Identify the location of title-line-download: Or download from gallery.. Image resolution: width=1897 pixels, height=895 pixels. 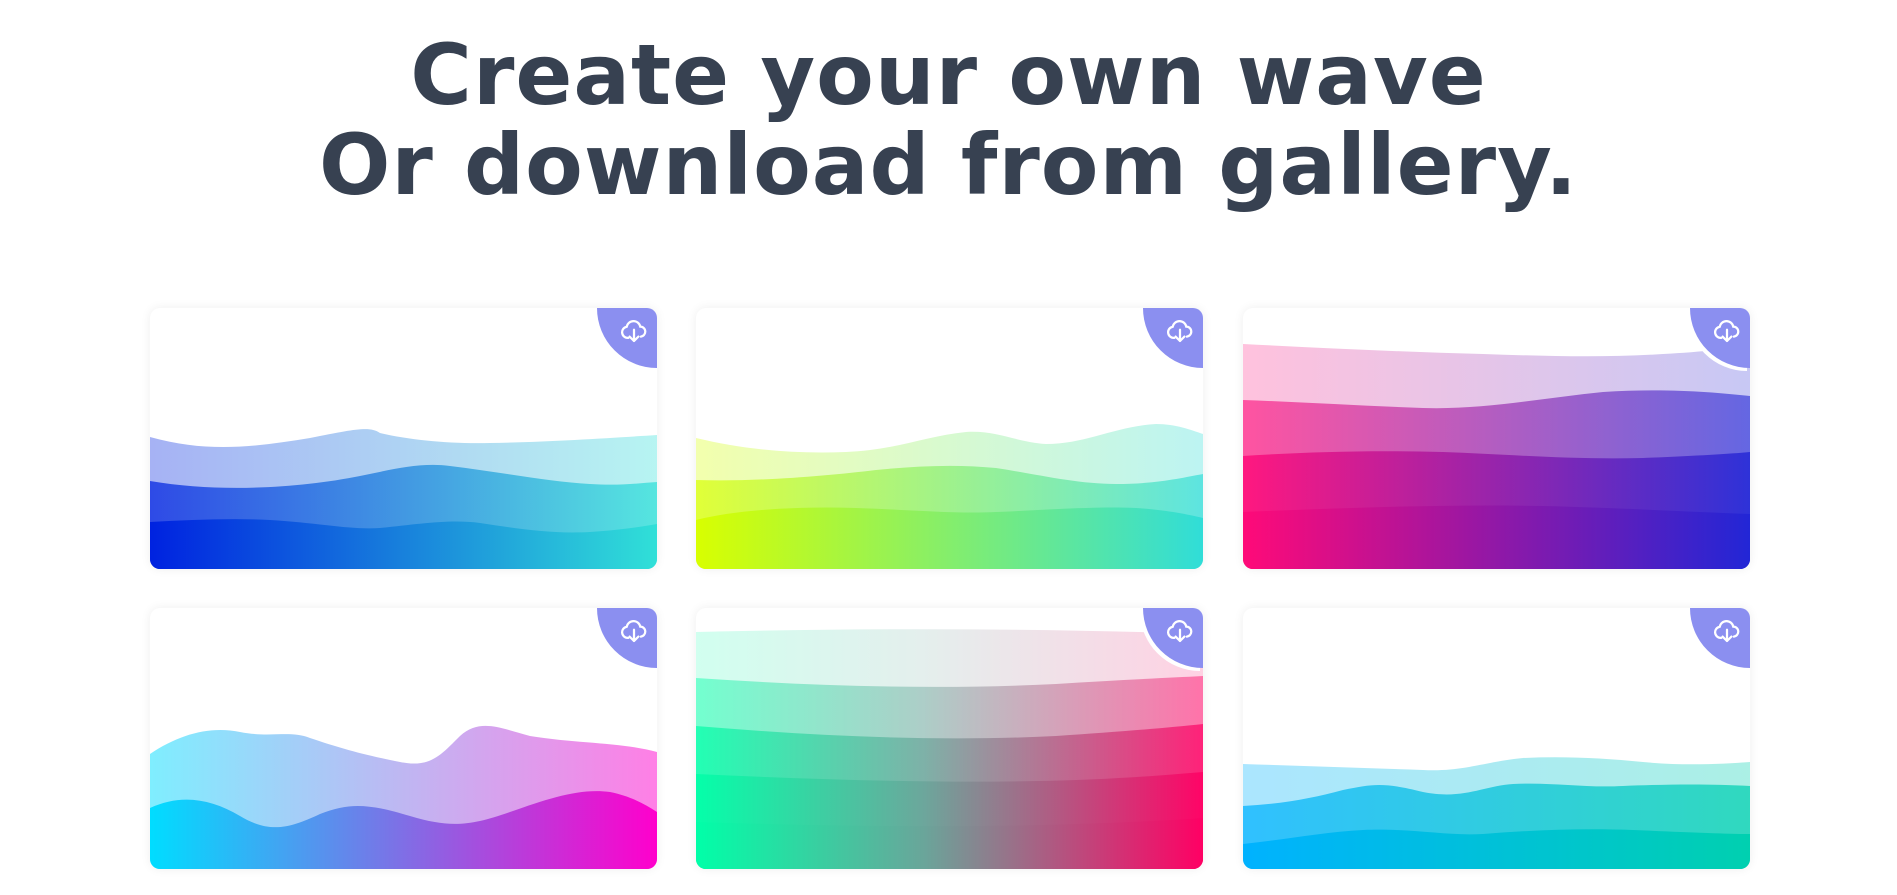
(948, 165).